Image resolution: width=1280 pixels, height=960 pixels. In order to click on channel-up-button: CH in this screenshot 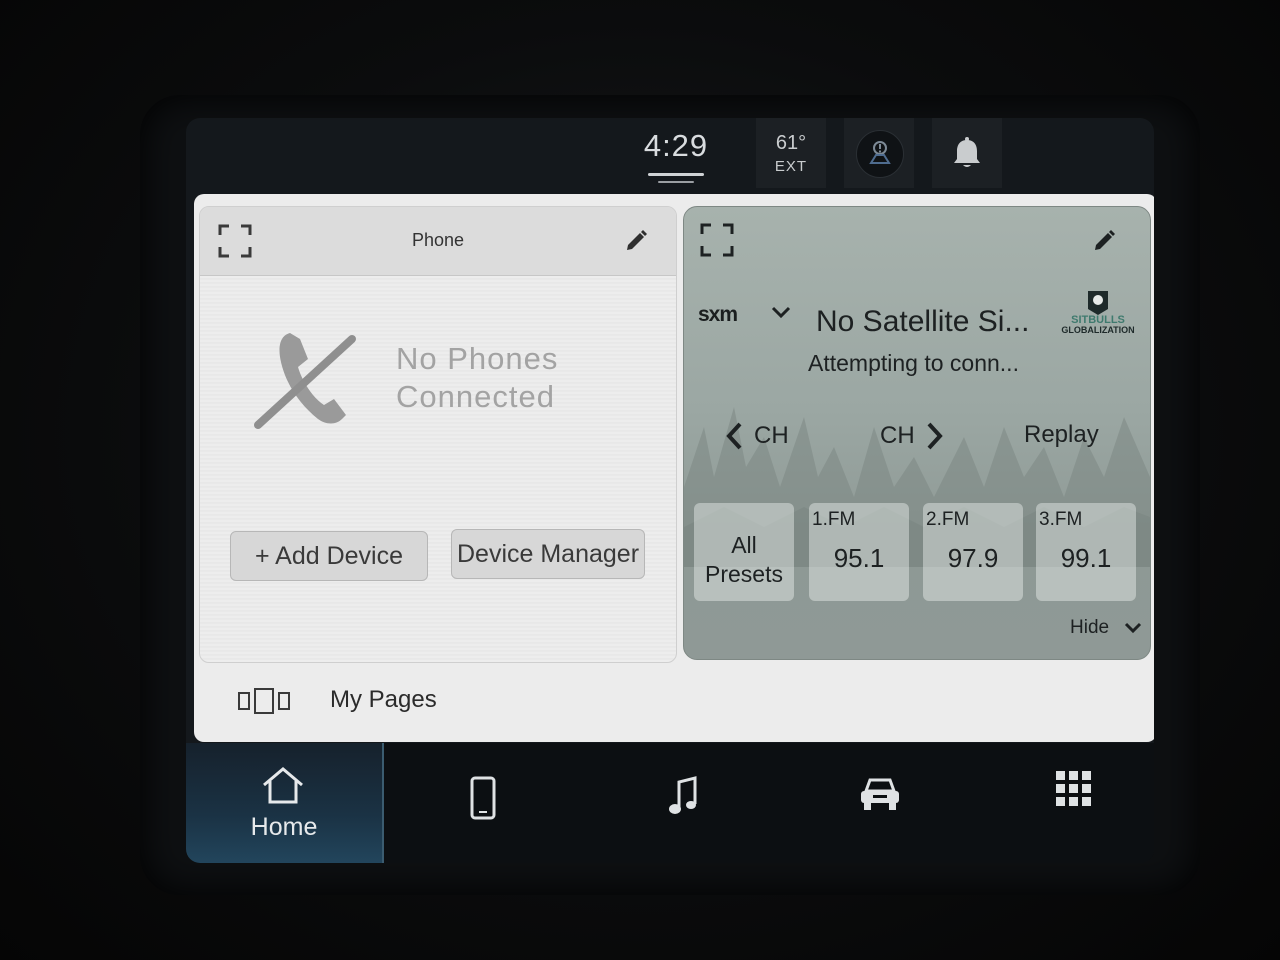, I will do `click(912, 436)`.